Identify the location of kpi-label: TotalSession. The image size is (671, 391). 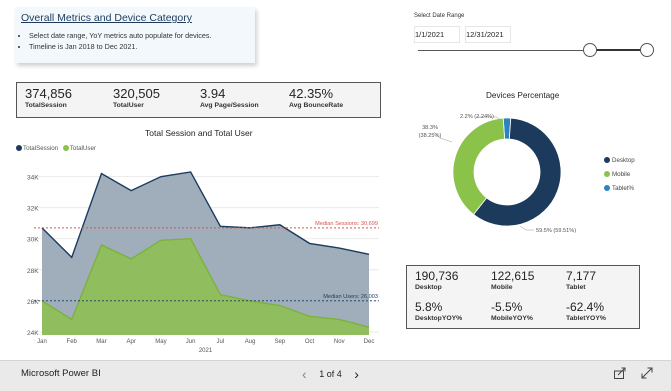
(48, 105).